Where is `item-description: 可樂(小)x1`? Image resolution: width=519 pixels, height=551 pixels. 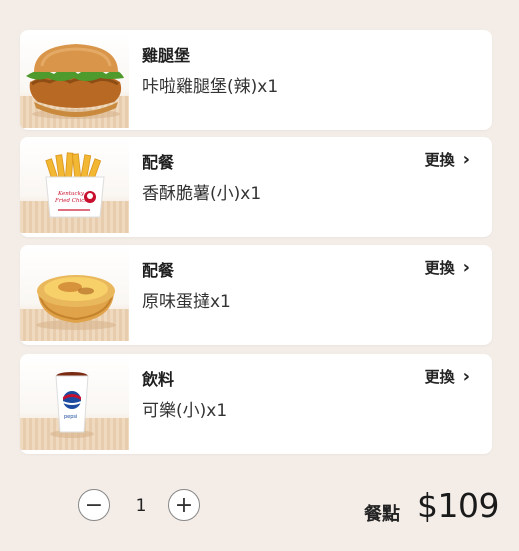
item-description: 可樂(小)x1 is located at coordinates (185, 411).